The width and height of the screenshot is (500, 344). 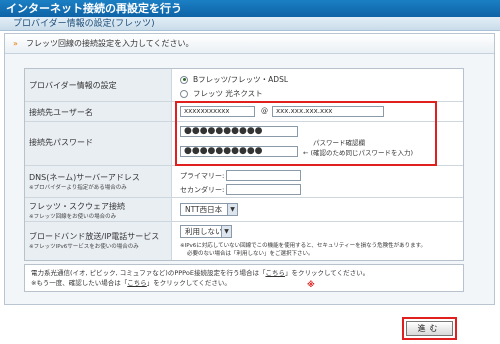 What do you see at coordinates (184, 93) in the screenshot?
I see `radio-unselected-icon` at bounding box center [184, 93].